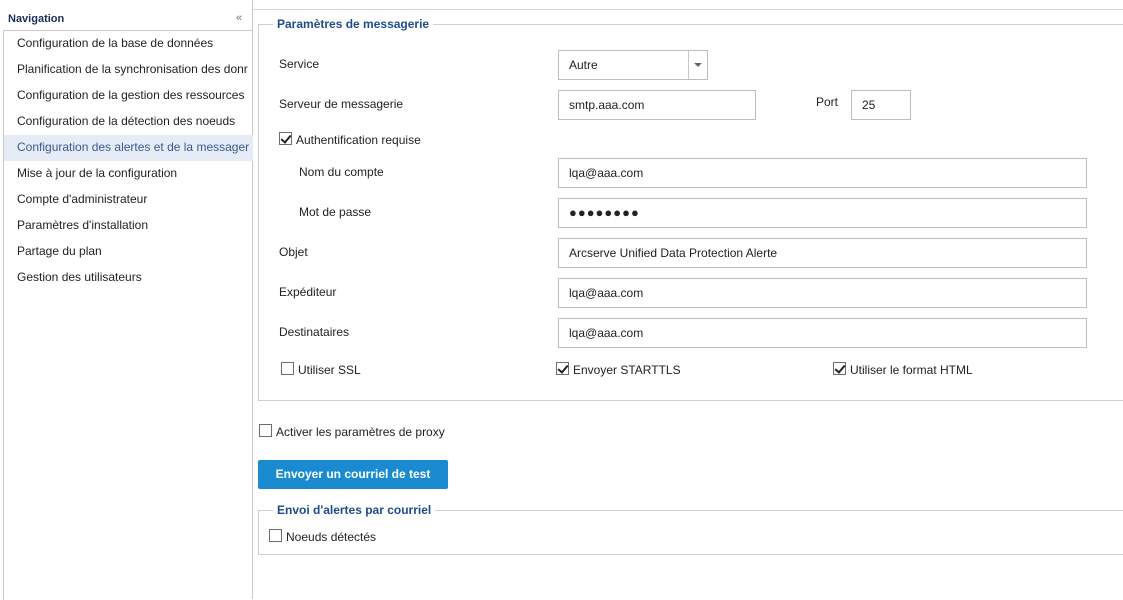 Image resolution: width=1123 pixels, height=600 pixels. What do you see at coordinates (128, 278) in the screenshot?
I see `nav-item-user-management: Gestion des utilisateurs` at bounding box center [128, 278].